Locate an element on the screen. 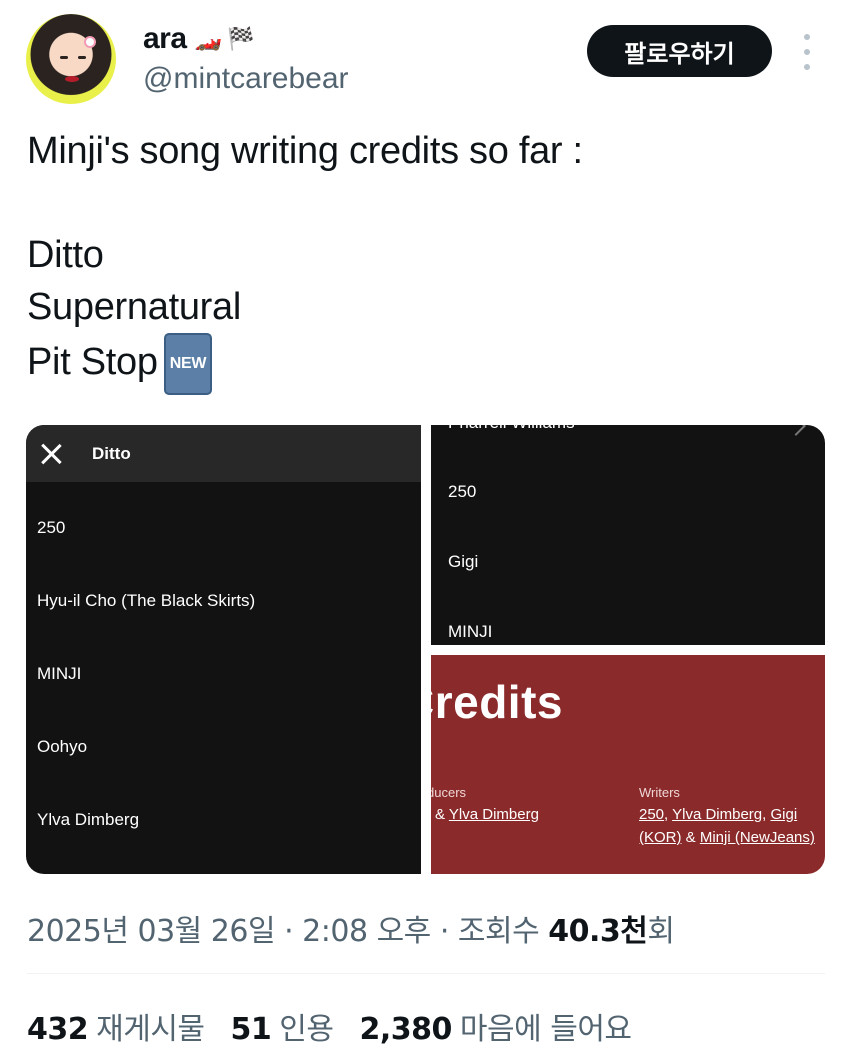  avatar-hairclip is located at coordinates (90, 42).